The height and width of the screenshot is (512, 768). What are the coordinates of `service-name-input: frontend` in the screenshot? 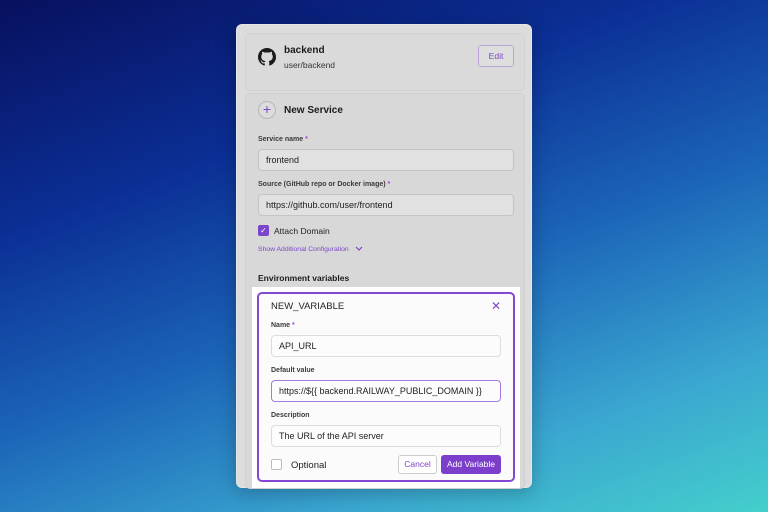 It's located at (386, 160).